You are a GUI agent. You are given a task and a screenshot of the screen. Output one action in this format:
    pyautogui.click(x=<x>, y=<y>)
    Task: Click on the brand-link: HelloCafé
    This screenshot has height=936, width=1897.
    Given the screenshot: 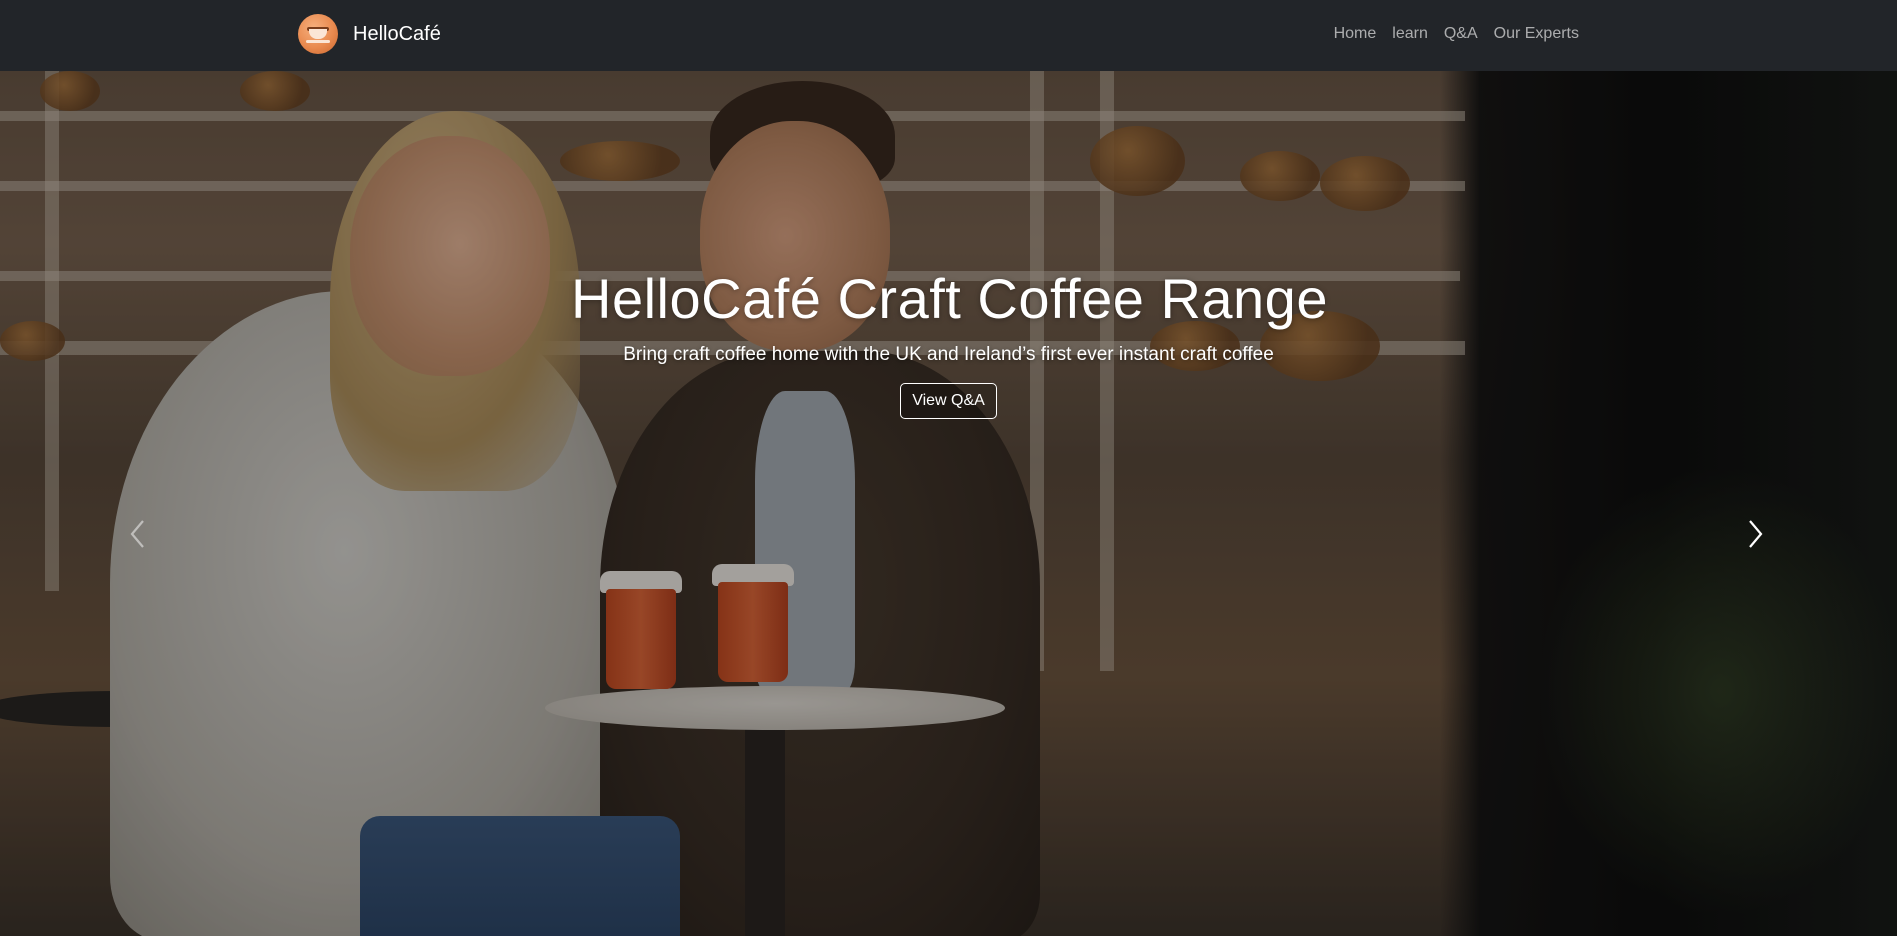 What is the action you would take?
    pyautogui.click(x=369, y=34)
    